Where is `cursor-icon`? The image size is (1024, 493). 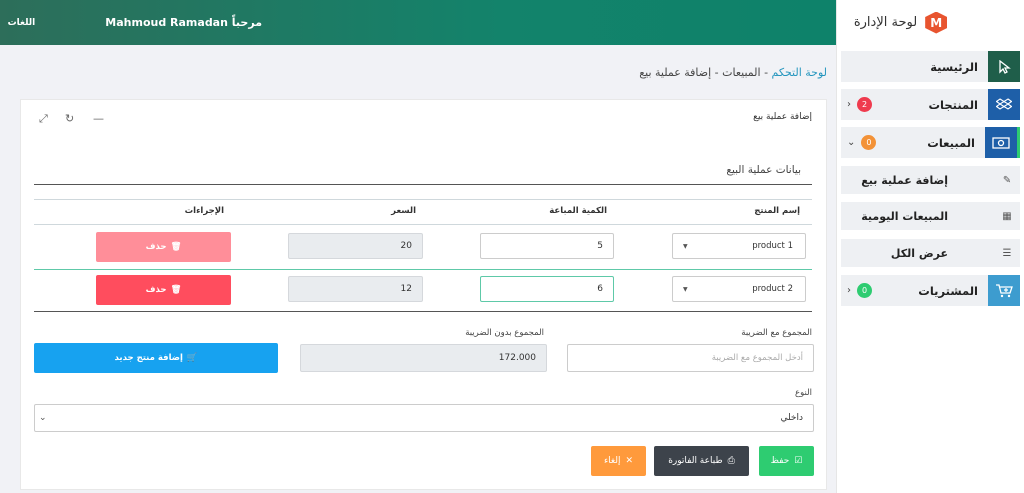 cursor-icon is located at coordinates (1004, 66).